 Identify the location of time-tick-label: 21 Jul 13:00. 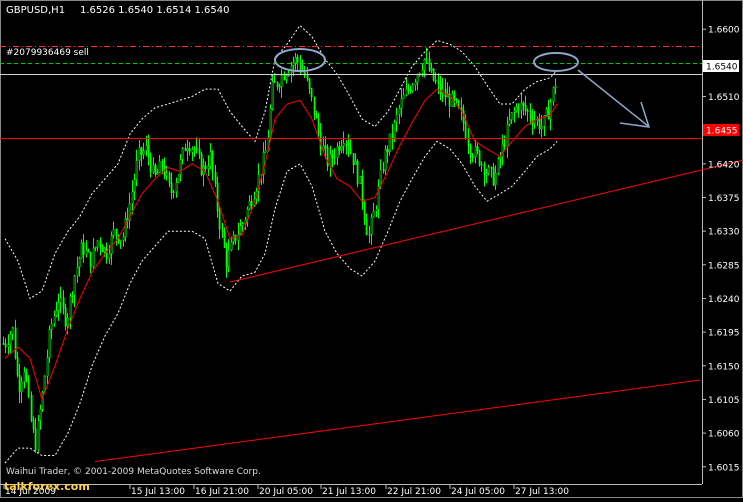
(349, 492).